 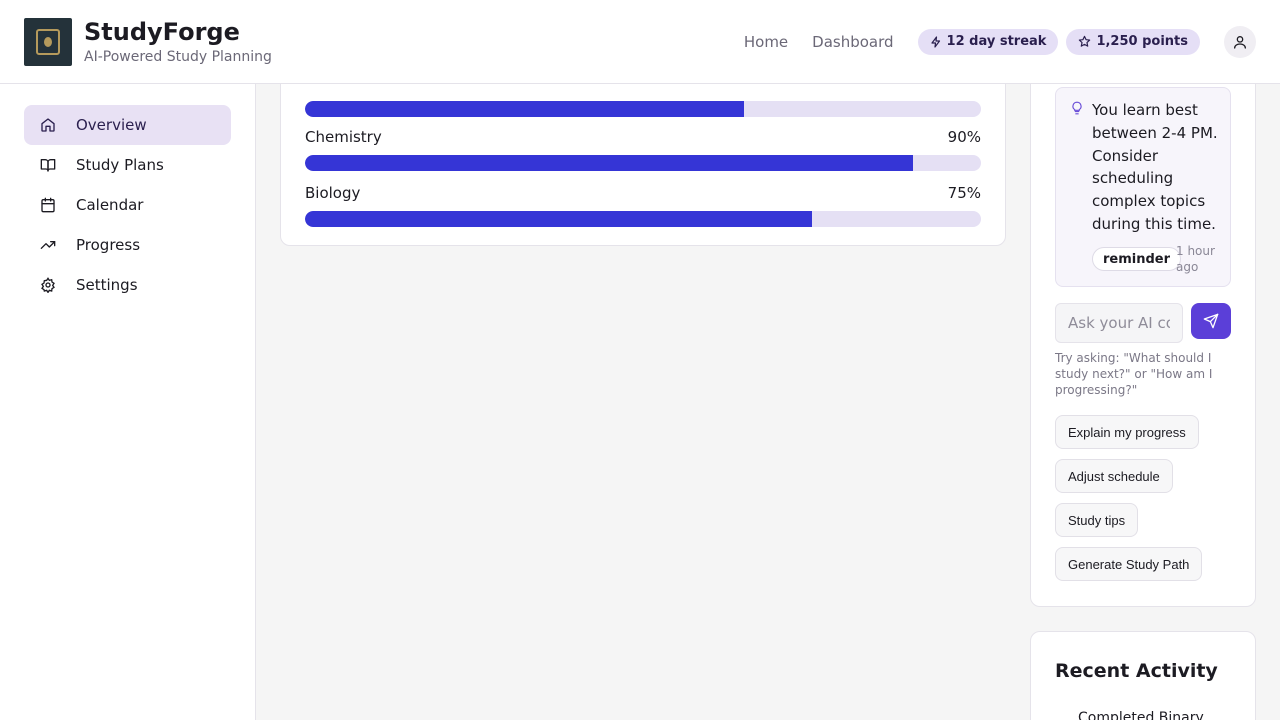 I want to click on user-menu-button, so click(x=1240, y=41).